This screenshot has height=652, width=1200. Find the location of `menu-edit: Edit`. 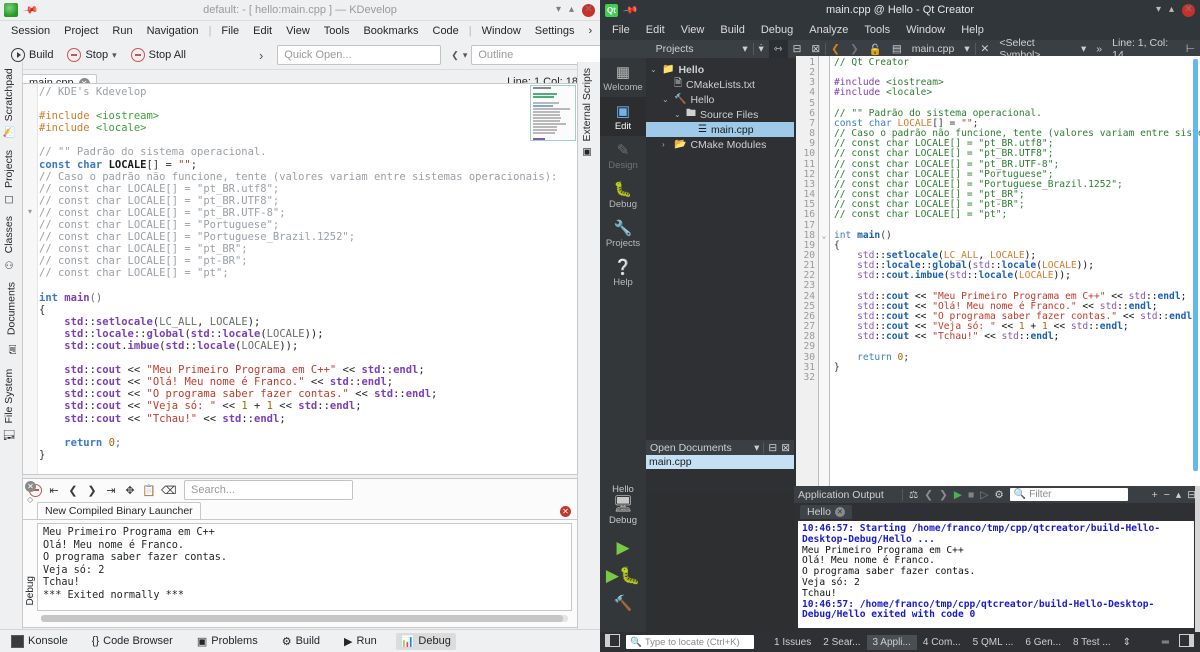

menu-edit: Edit is located at coordinates (262, 31).